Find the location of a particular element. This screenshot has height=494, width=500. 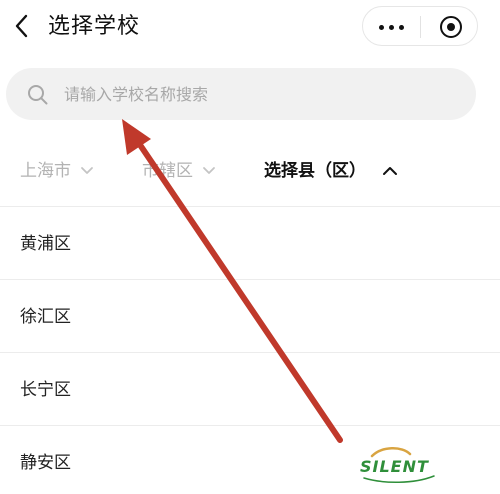

list-item-label: 黄浦区 is located at coordinates (45, 244).